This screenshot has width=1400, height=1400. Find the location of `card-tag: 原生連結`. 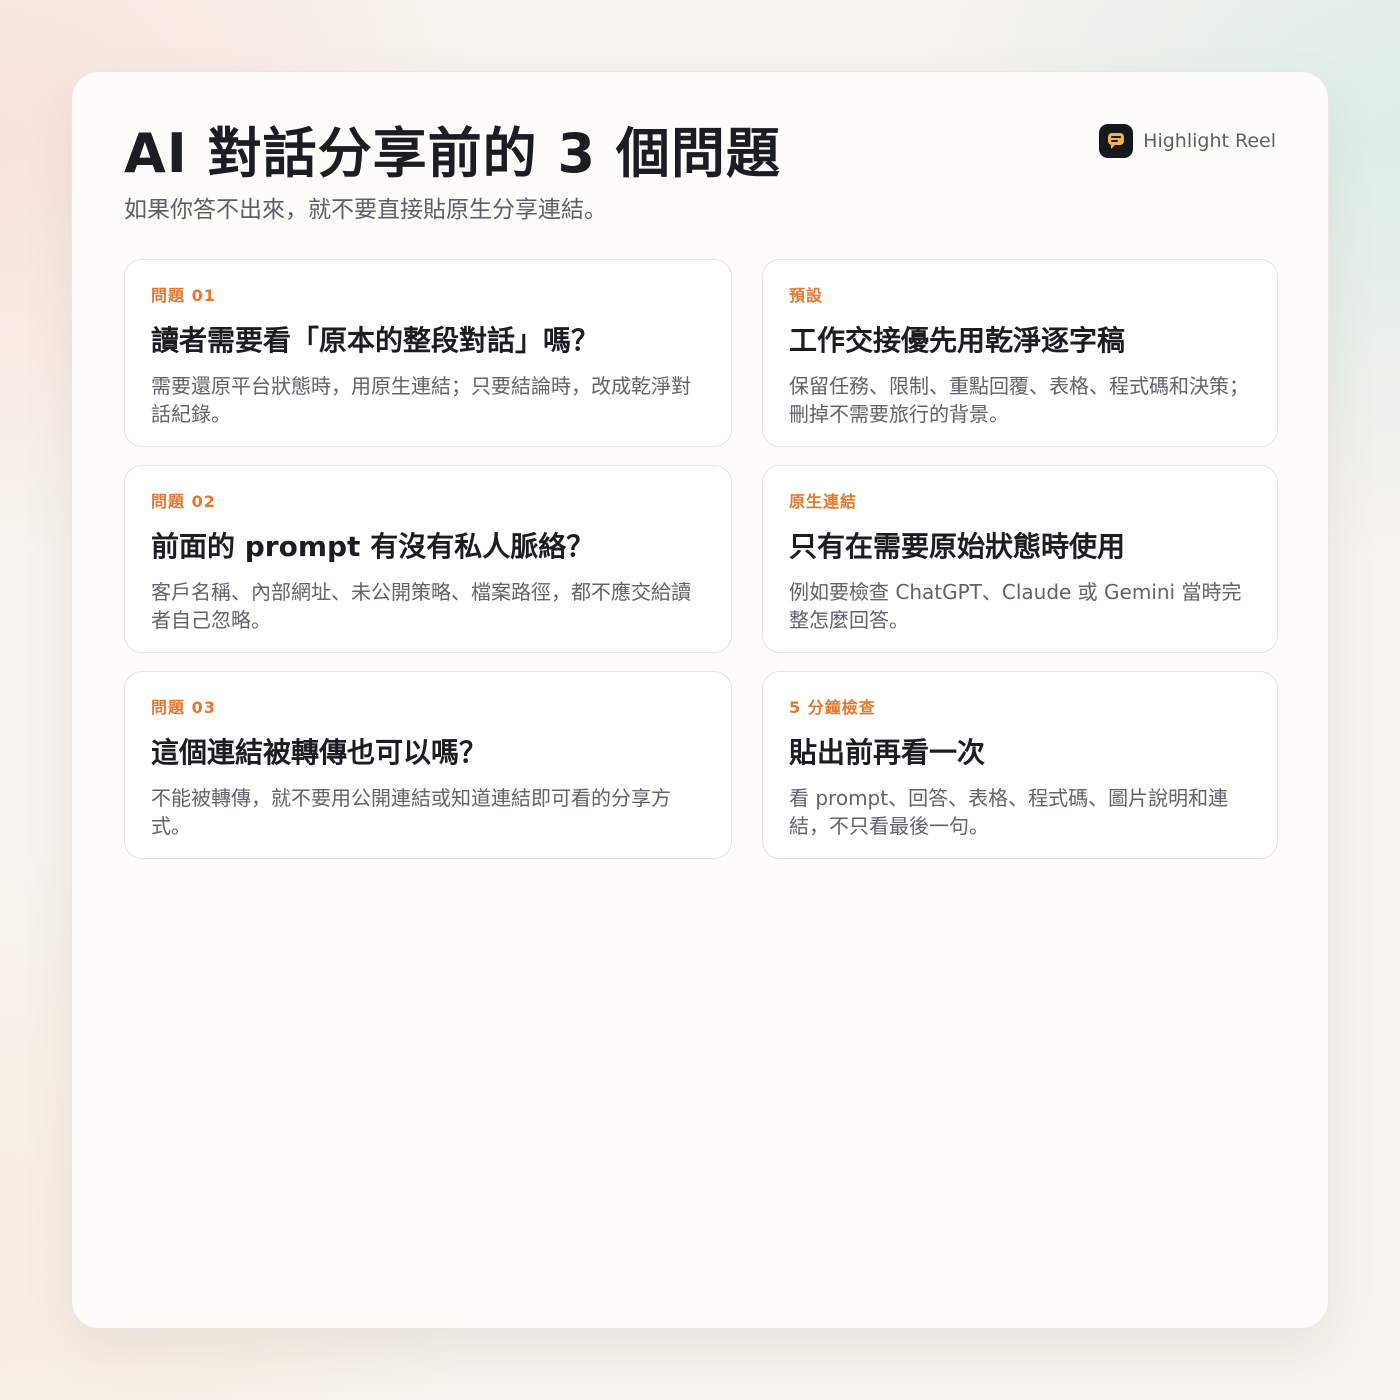

card-tag: 原生連結 is located at coordinates (823, 501).